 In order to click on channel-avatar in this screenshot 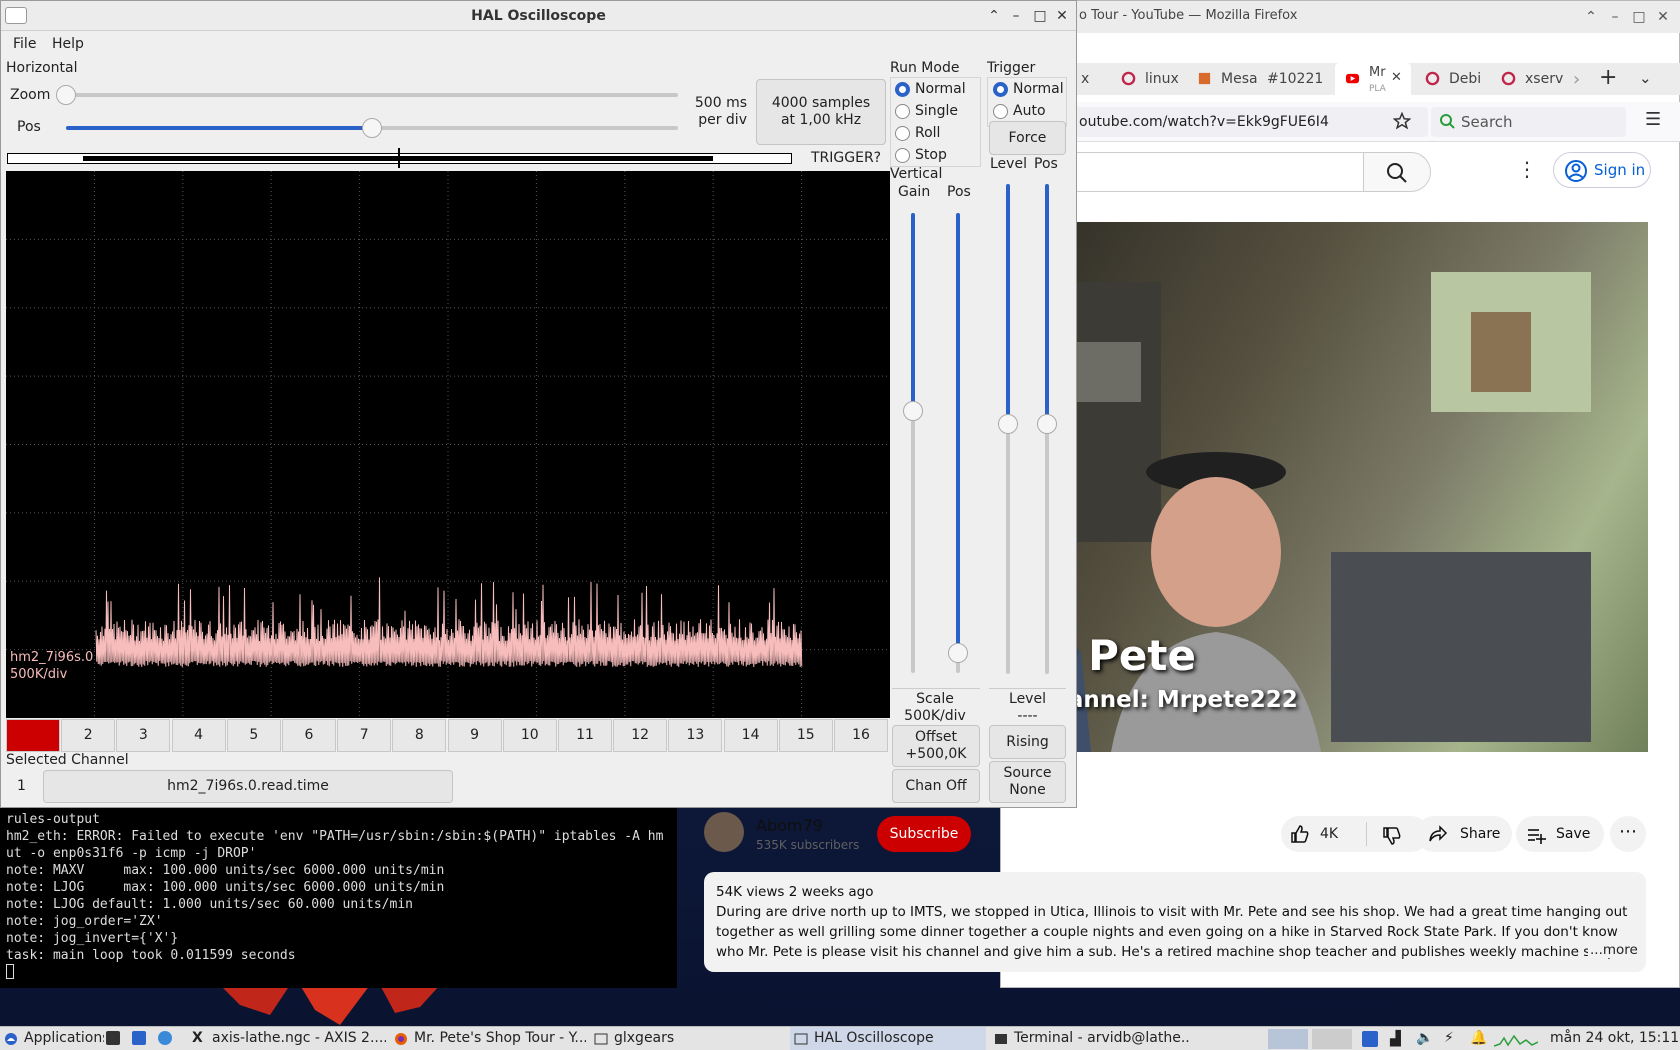, I will do `click(724, 832)`.